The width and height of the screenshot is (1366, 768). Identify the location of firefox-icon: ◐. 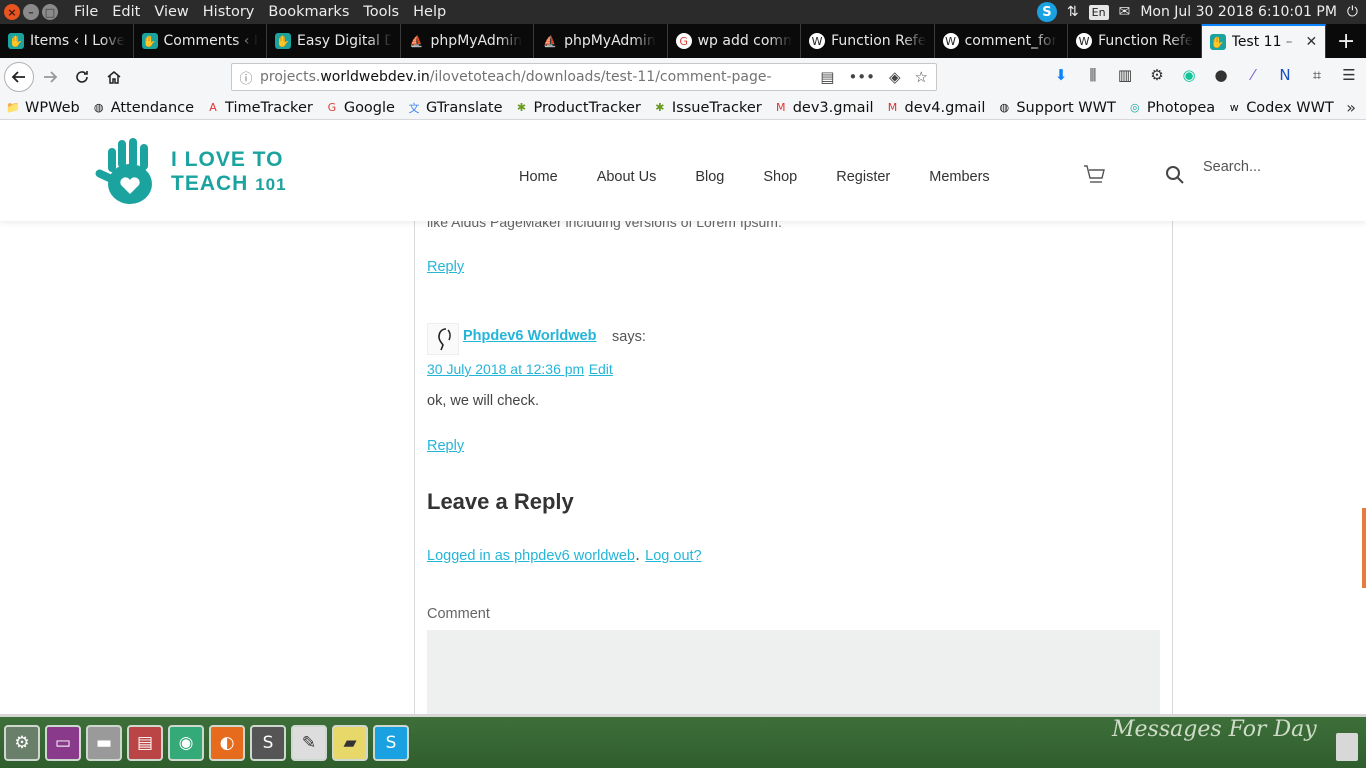
(227, 742).